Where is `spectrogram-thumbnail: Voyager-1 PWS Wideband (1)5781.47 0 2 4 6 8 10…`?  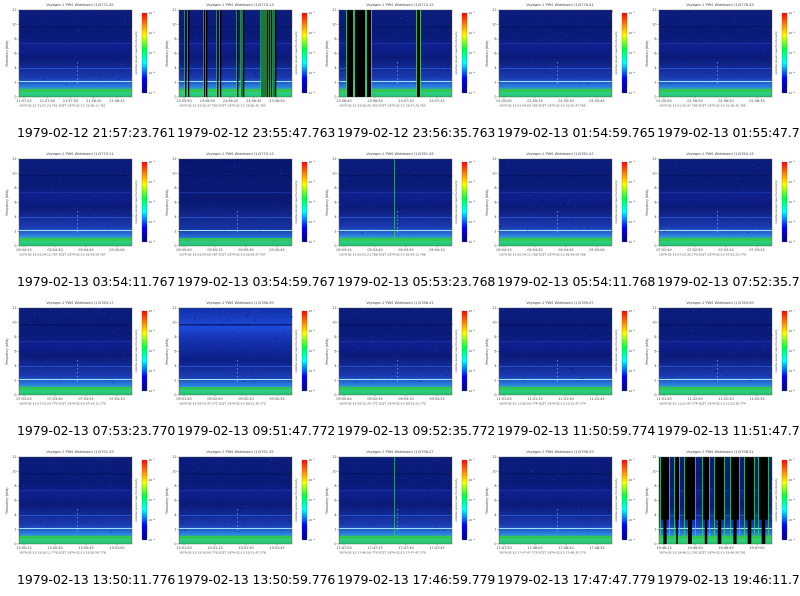 spectrogram-thumbnail: Voyager-1 PWS Wideband (1)5781.47 0 2 4 6 8 10… is located at coordinates (560, 205).